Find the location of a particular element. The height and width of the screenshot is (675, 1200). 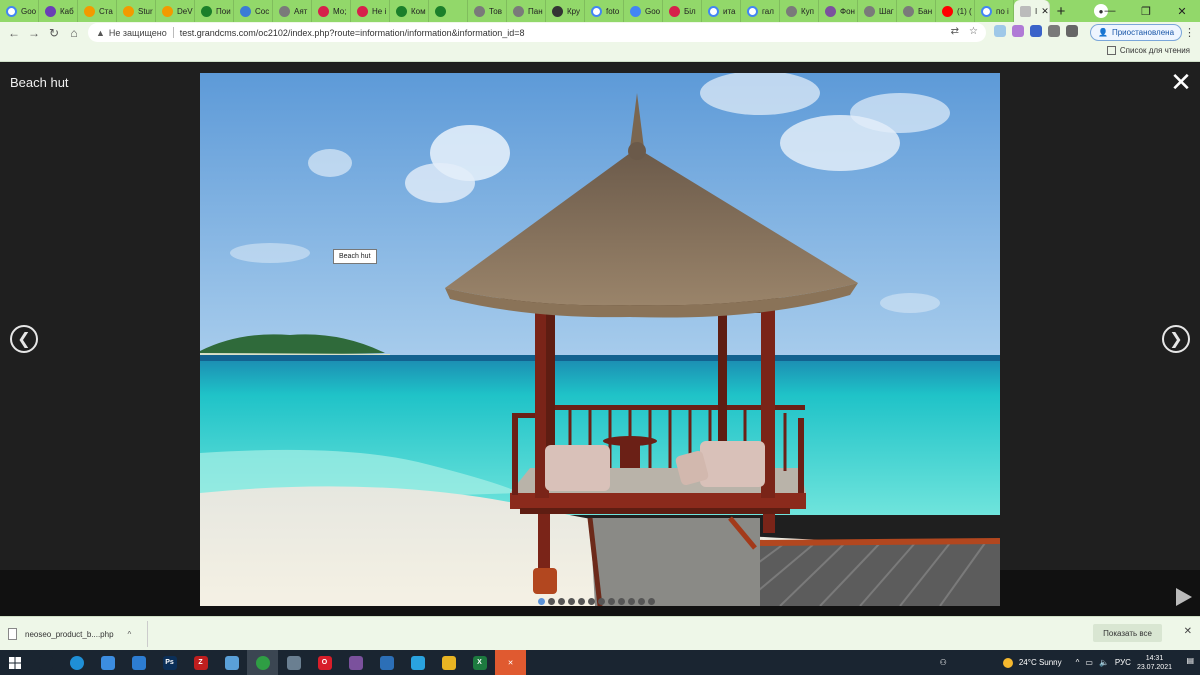

browser-tab: Фон is located at coordinates (838, 11).